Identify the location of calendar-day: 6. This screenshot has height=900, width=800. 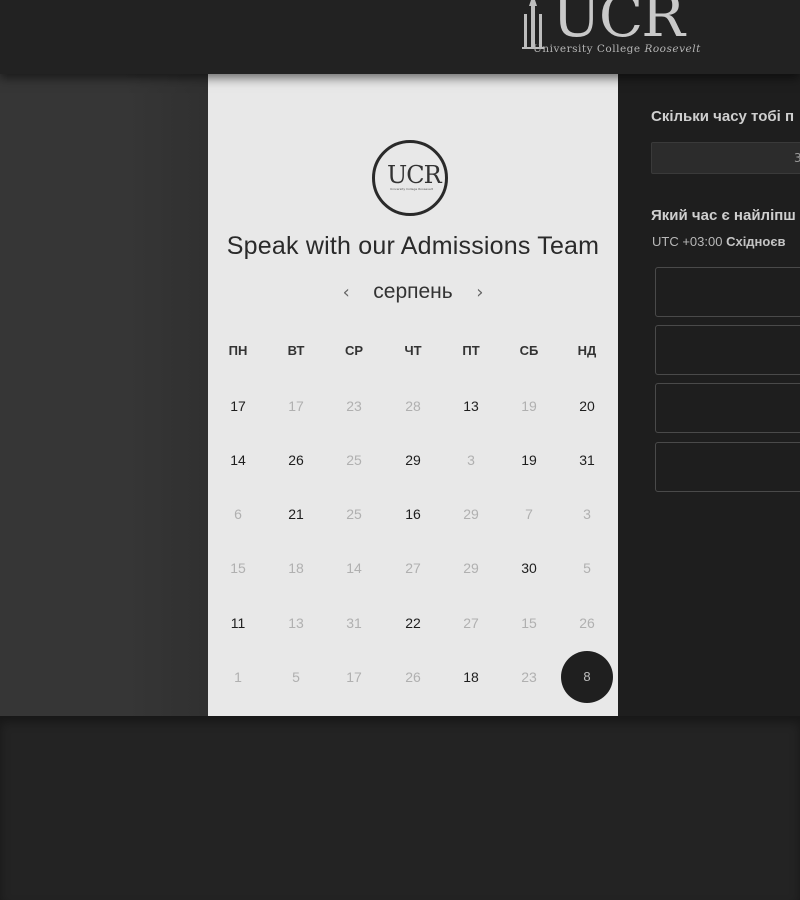
(238, 514).